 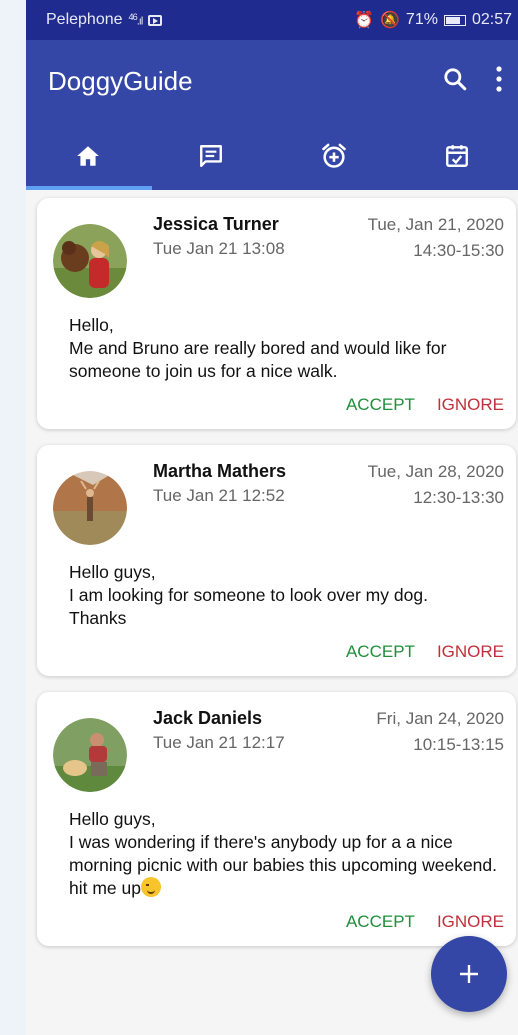 I want to click on message-line-with-emoji: hit me up, so click(x=286, y=888).